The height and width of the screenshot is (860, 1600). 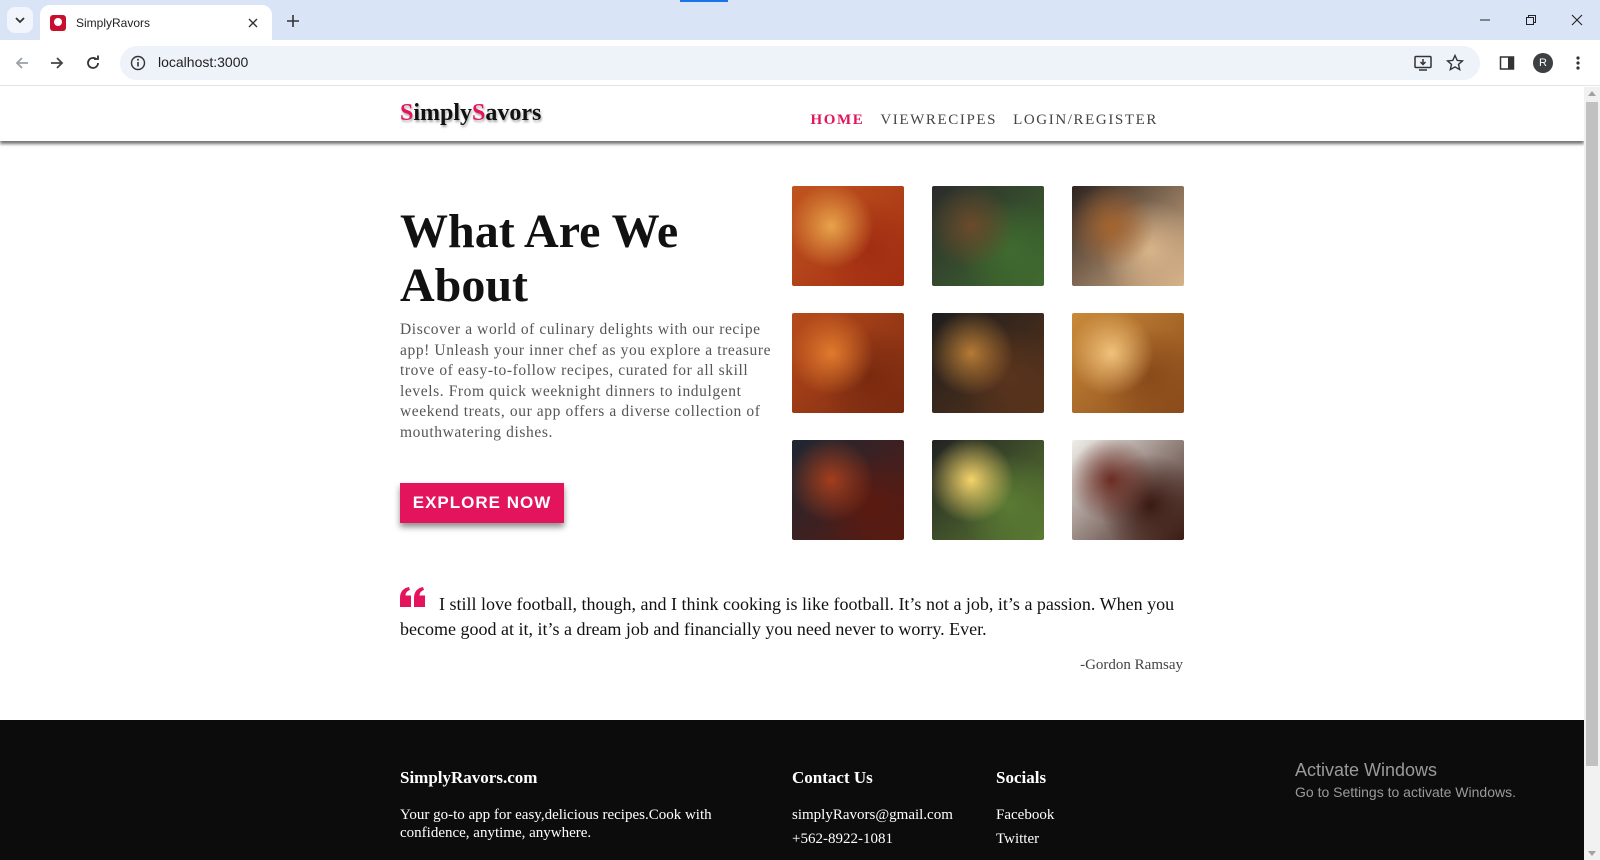 What do you see at coordinates (203, 62) in the screenshot?
I see `url-text: localhost:3000` at bounding box center [203, 62].